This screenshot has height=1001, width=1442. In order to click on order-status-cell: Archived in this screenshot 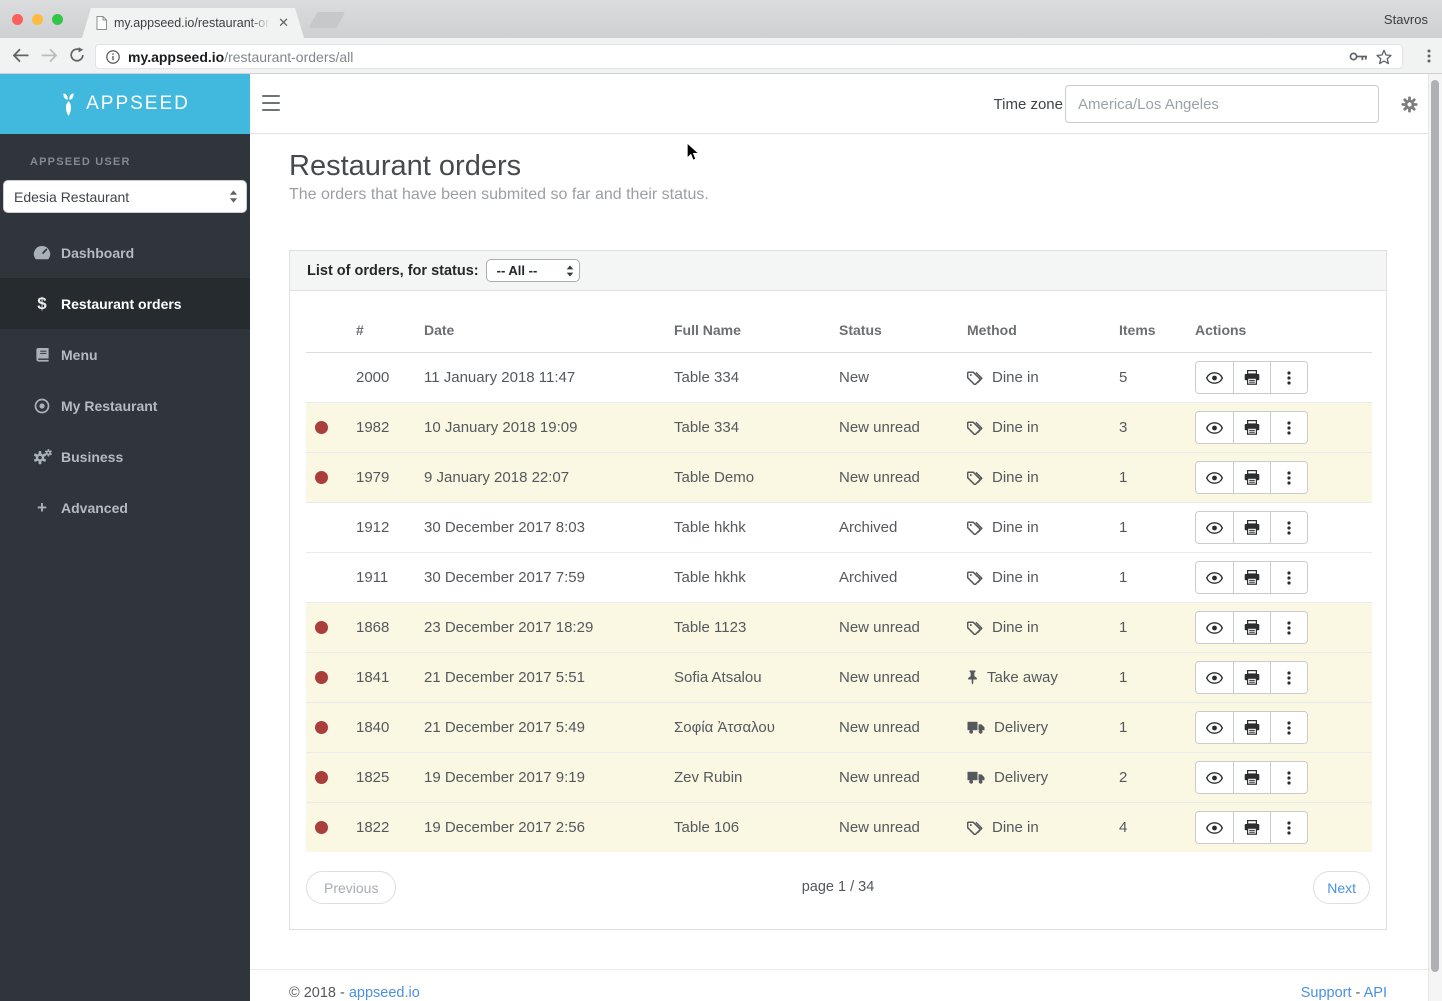, I will do `click(903, 577)`.